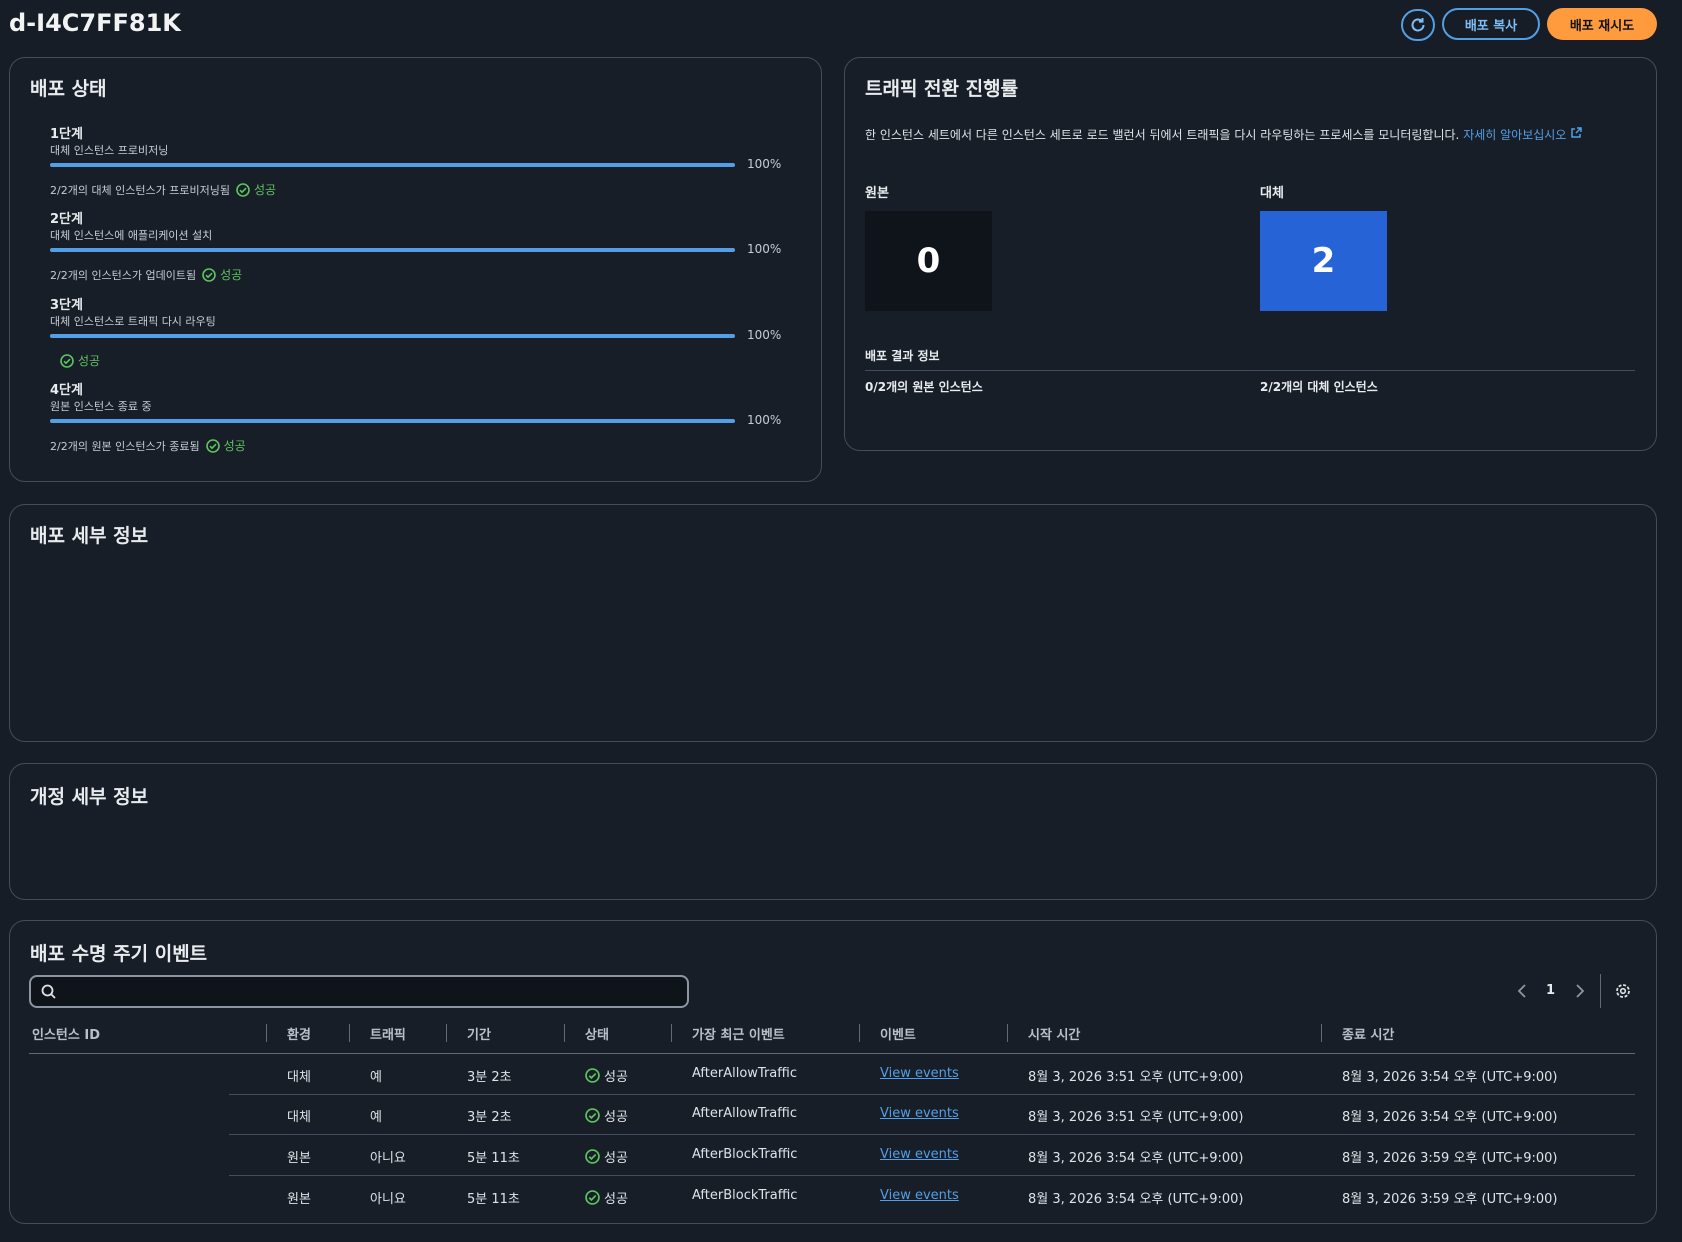 The height and width of the screenshot is (1242, 1682). I want to click on prev-page-button, so click(1523, 991).